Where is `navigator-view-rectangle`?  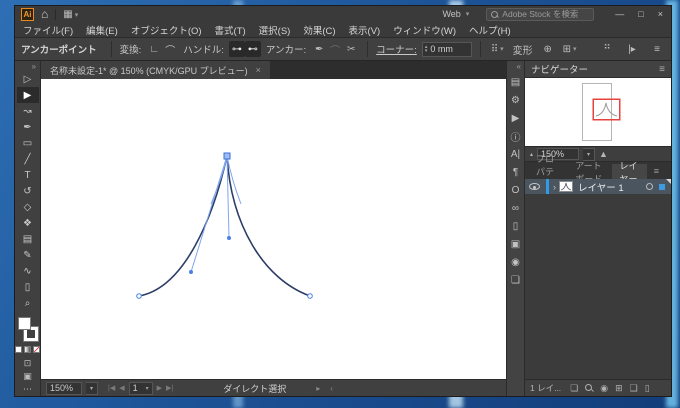
navigator-view-rectangle is located at coordinates (606, 109).